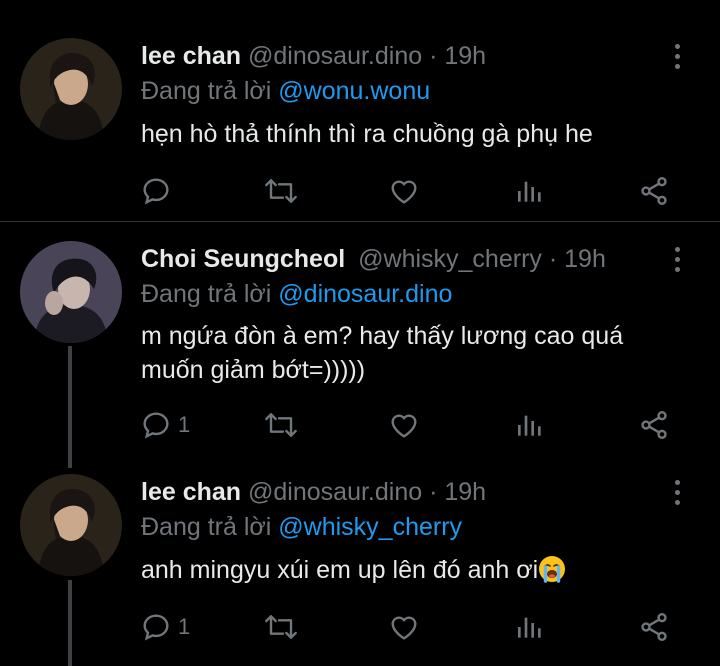 The width and height of the screenshot is (720, 666). What do you see at coordinates (365, 294) in the screenshot?
I see `reply-to-handle-link: @dinosaur.dino` at bounding box center [365, 294].